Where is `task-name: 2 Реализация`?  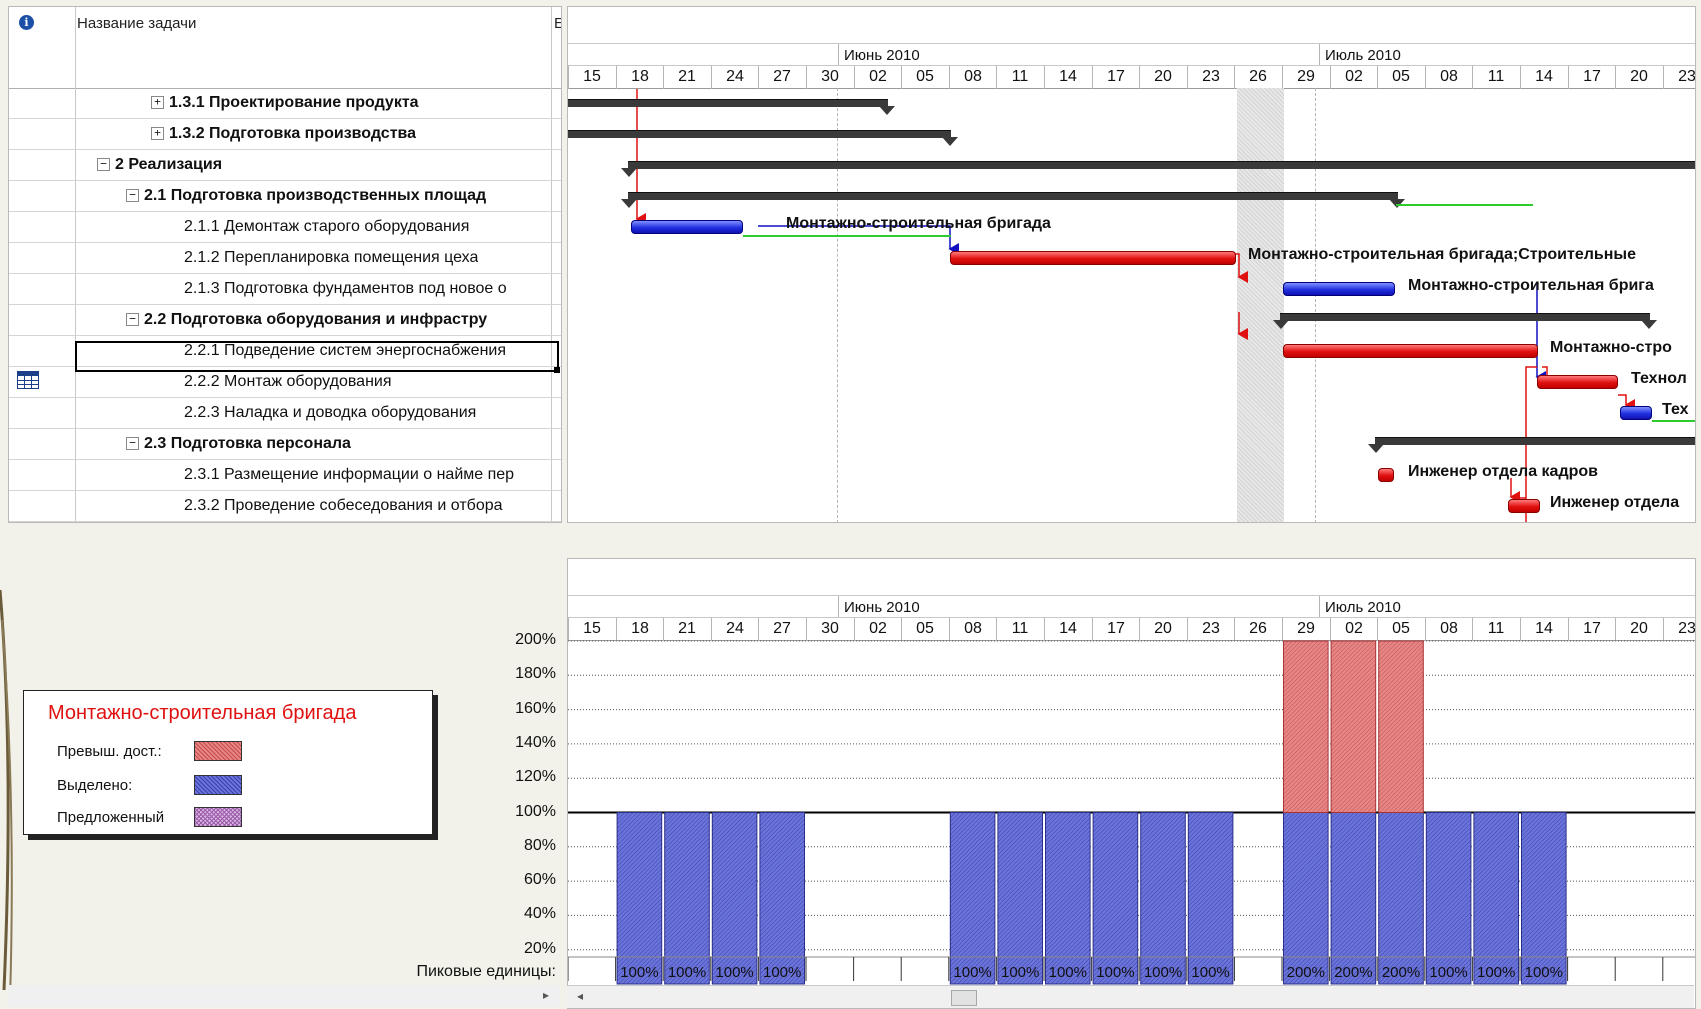
task-name: 2 Реализация is located at coordinates (168, 165).